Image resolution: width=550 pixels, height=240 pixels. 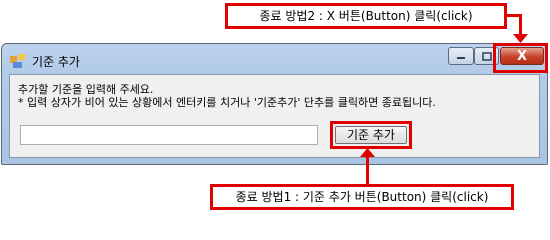 I want to click on window-title: 기준 추가, so click(x=56, y=62).